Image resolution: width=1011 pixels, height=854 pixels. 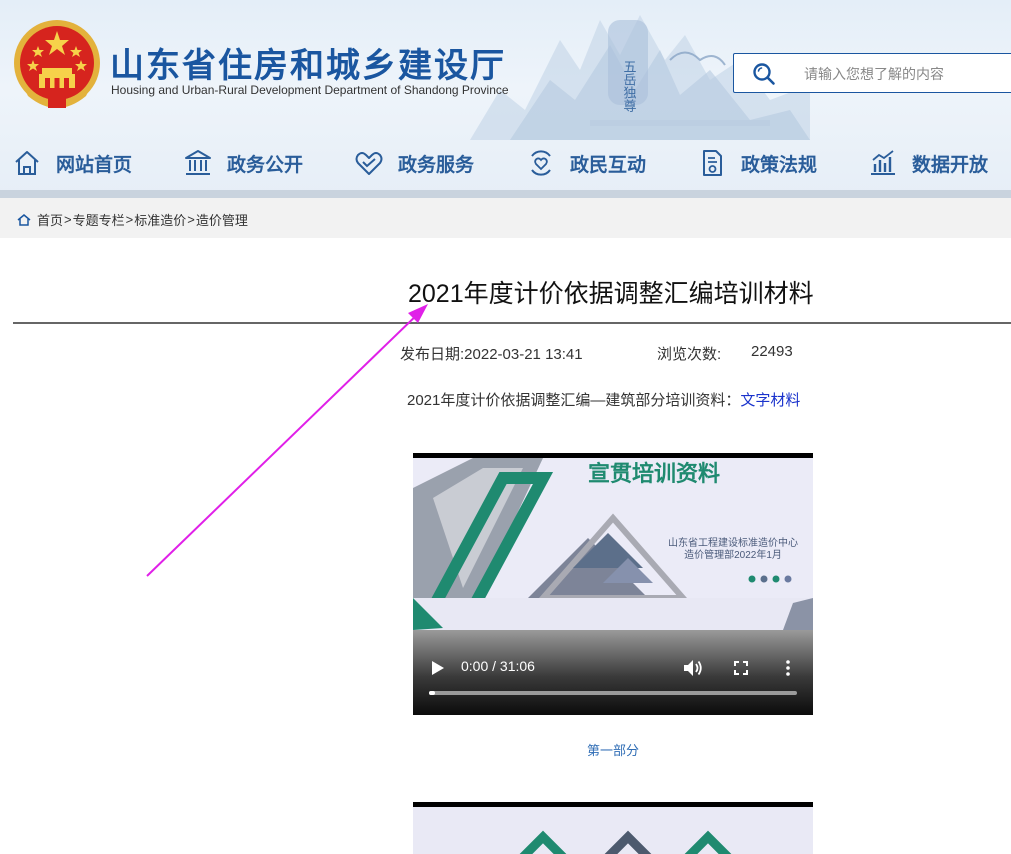 What do you see at coordinates (612, 750) in the screenshot?
I see `video-caption: 第一部分` at bounding box center [612, 750].